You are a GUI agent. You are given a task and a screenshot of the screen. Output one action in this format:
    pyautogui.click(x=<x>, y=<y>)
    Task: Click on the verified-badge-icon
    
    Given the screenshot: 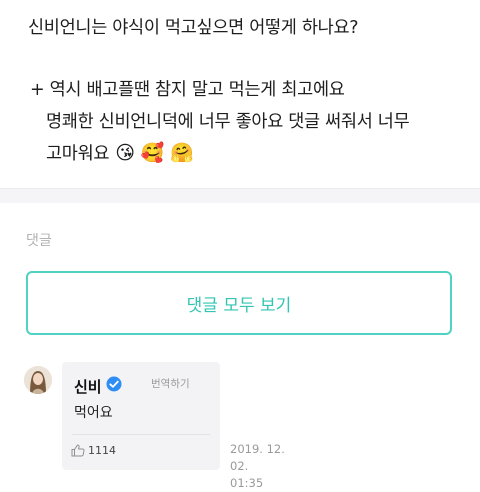 What is the action you would take?
    pyautogui.click(x=114, y=384)
    